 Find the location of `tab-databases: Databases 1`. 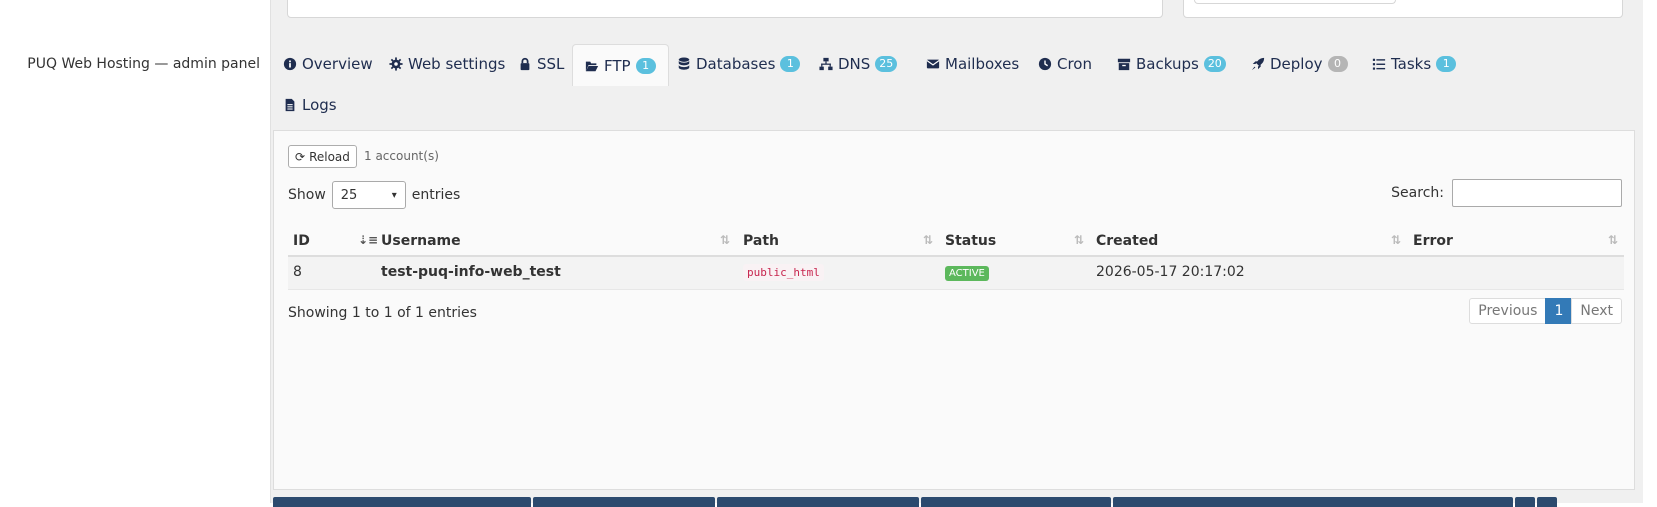

tab-databases: Databases 1 is located at coordinates (738, 64).